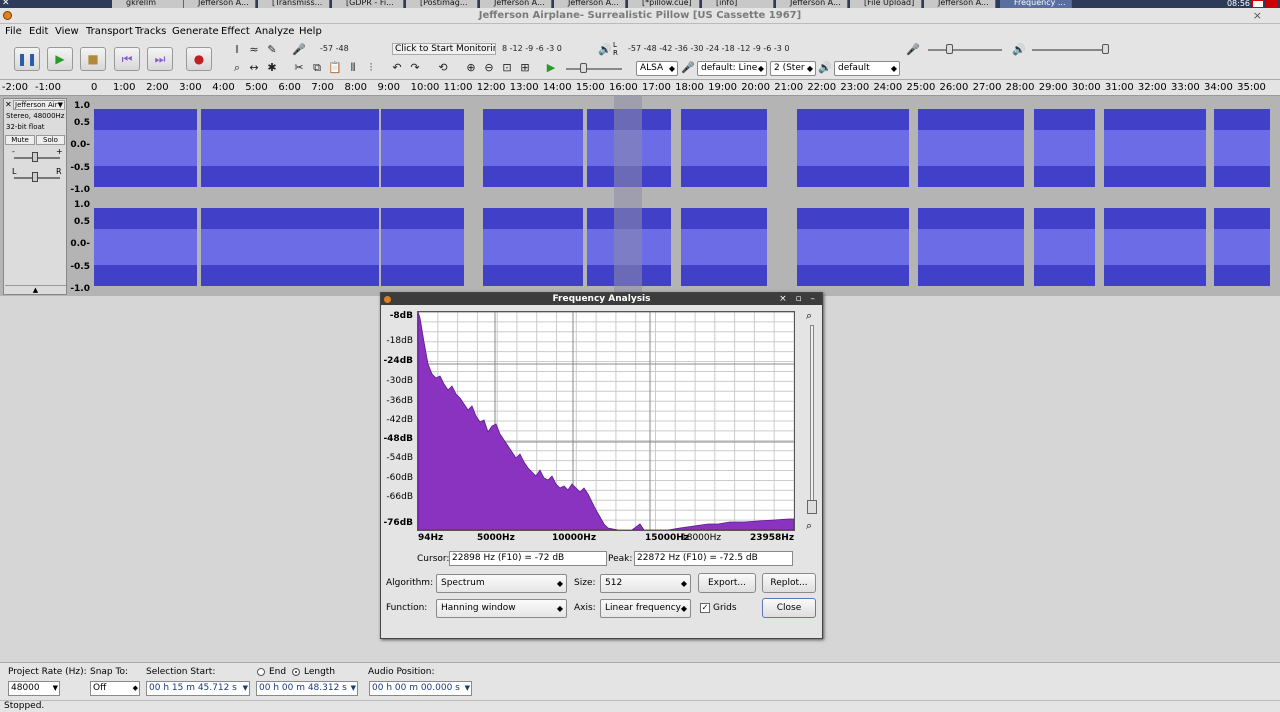 Image resolution: width=1280 pixels, height=712 pixels. What do you see at coordinates (199, 59) in the screenshot?
I see `record-button: ●` at bounding box center [199, 59].